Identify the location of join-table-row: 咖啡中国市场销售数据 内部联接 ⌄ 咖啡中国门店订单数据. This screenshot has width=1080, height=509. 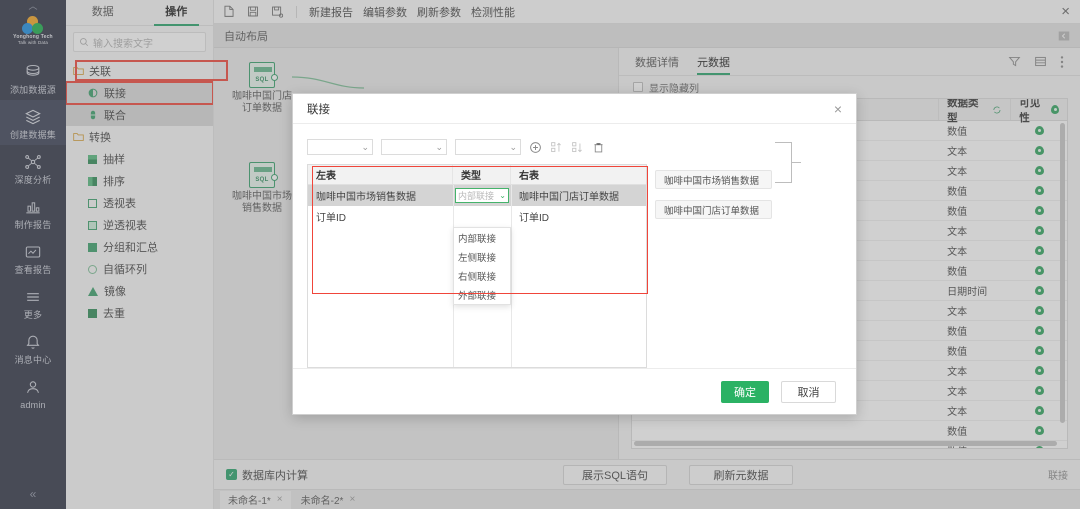
(477, 195).